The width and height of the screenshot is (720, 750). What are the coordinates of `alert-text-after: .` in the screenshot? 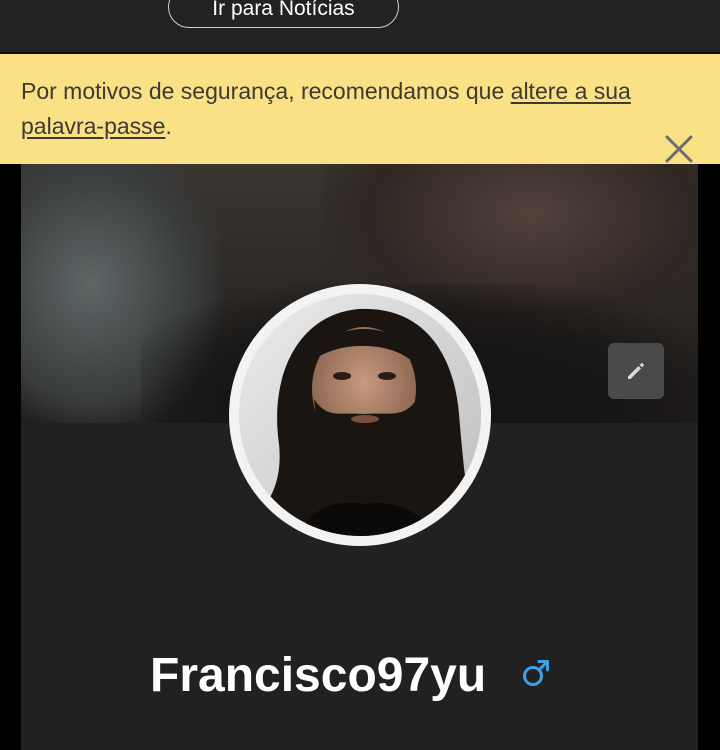 It's located at (168, 126).